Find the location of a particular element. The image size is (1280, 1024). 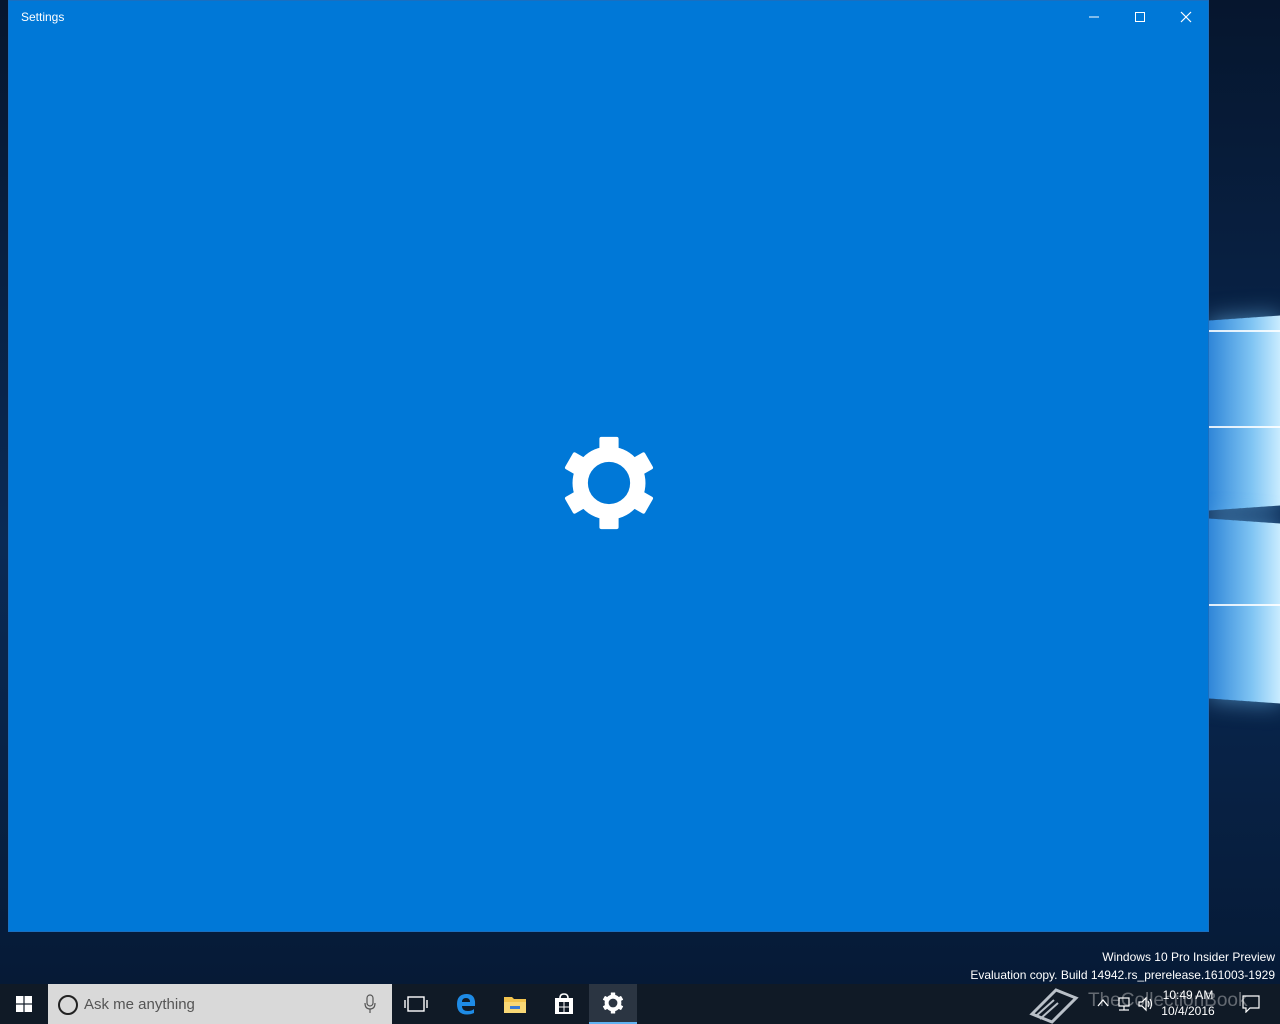

minimize-icon is located at coordinates (1094, 17).